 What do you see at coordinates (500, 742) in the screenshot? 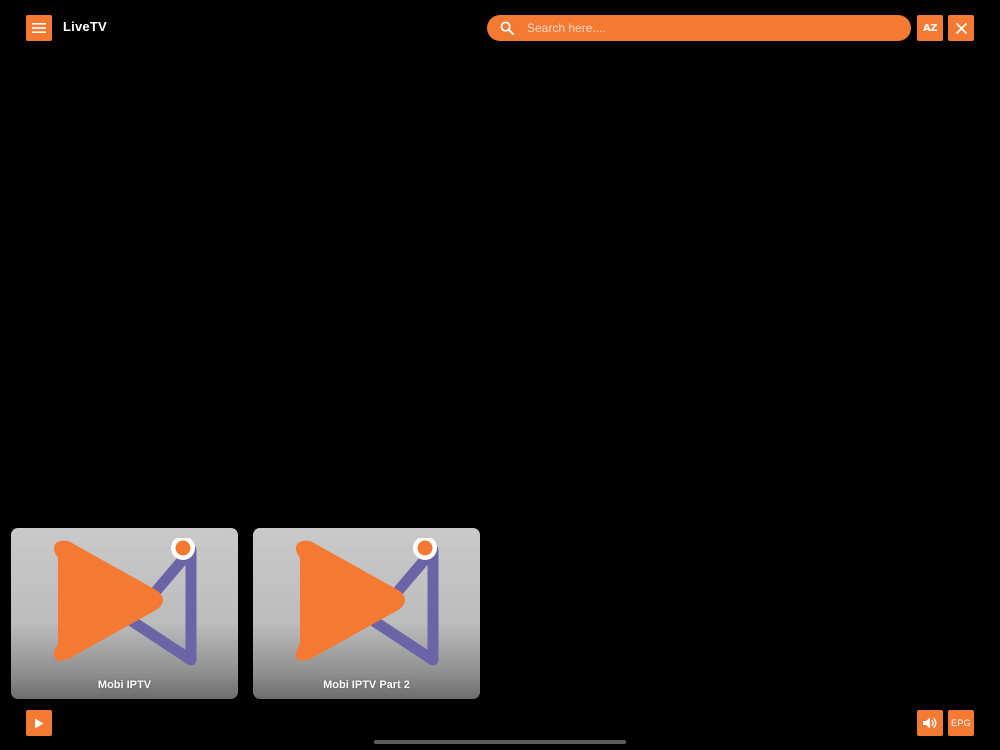
I see `home-indicator` at bounding box center [500, 742].